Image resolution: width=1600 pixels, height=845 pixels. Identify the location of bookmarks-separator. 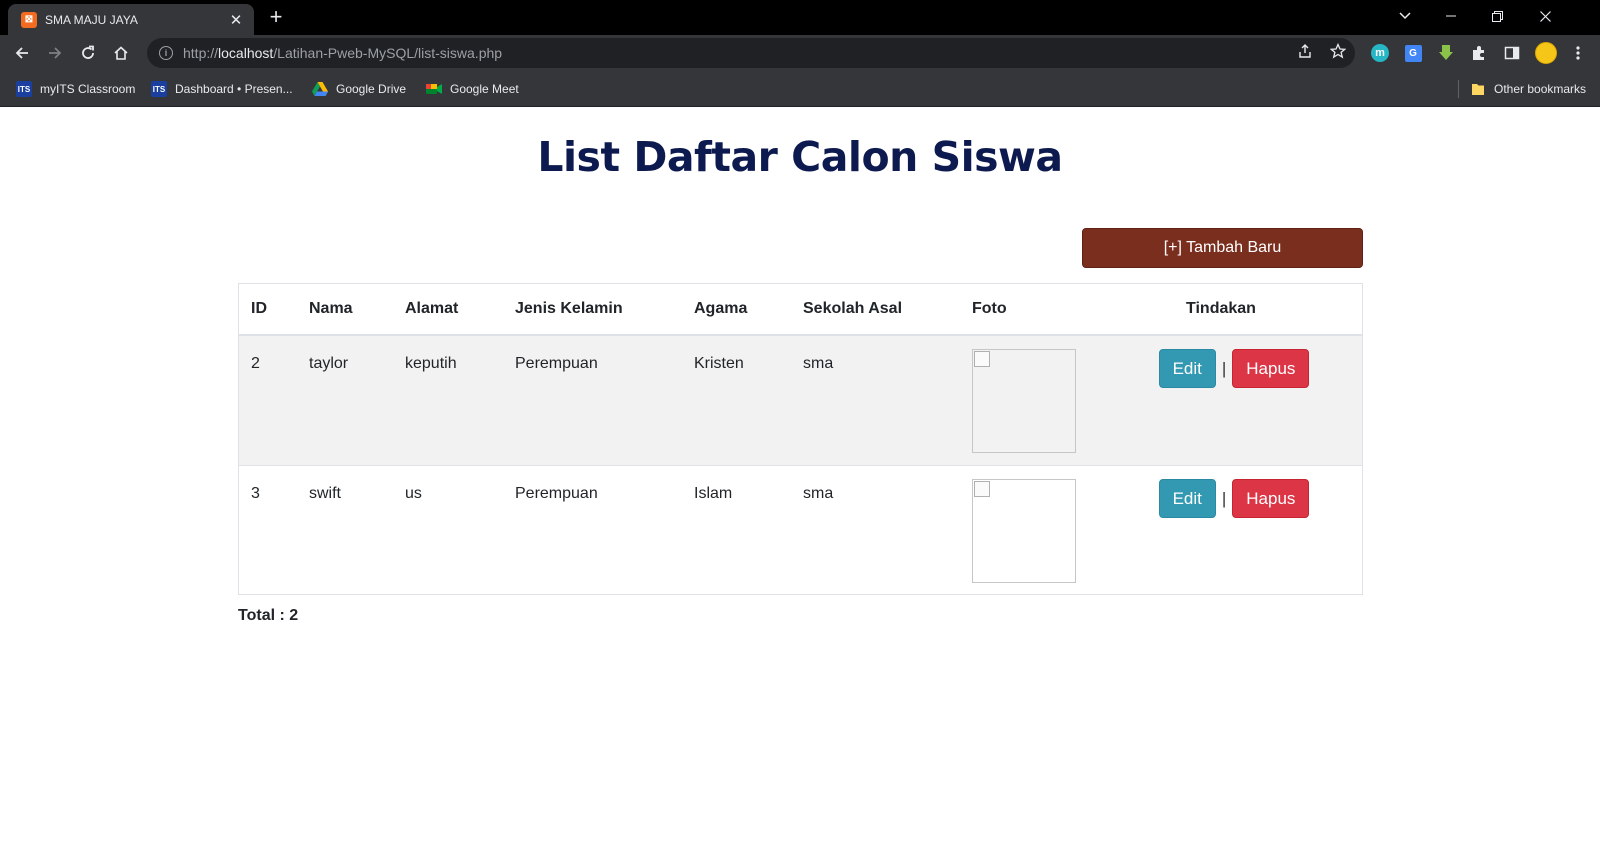
(1458, 89).